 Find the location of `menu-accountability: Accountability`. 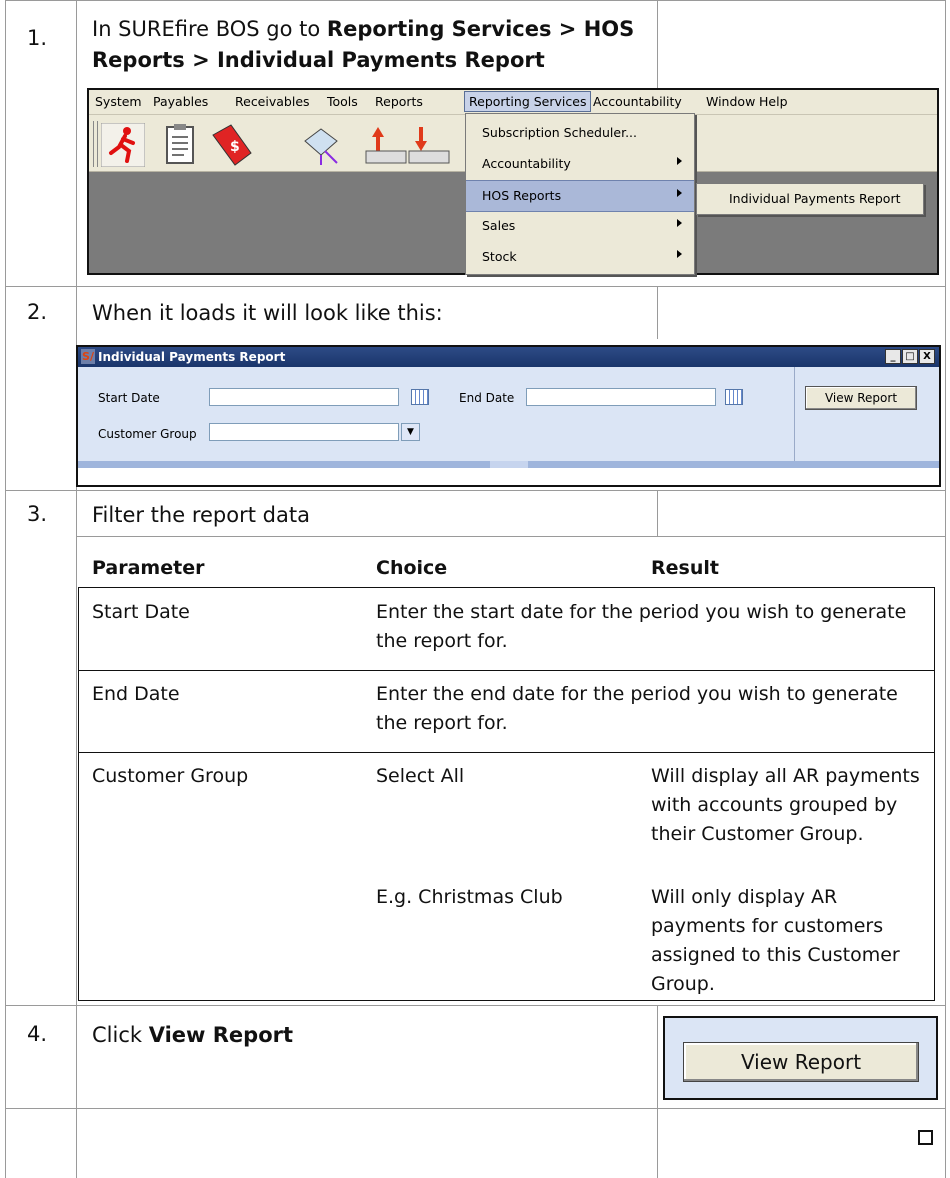

menu-accountability: Accountability is located at coordinates (637, 101).